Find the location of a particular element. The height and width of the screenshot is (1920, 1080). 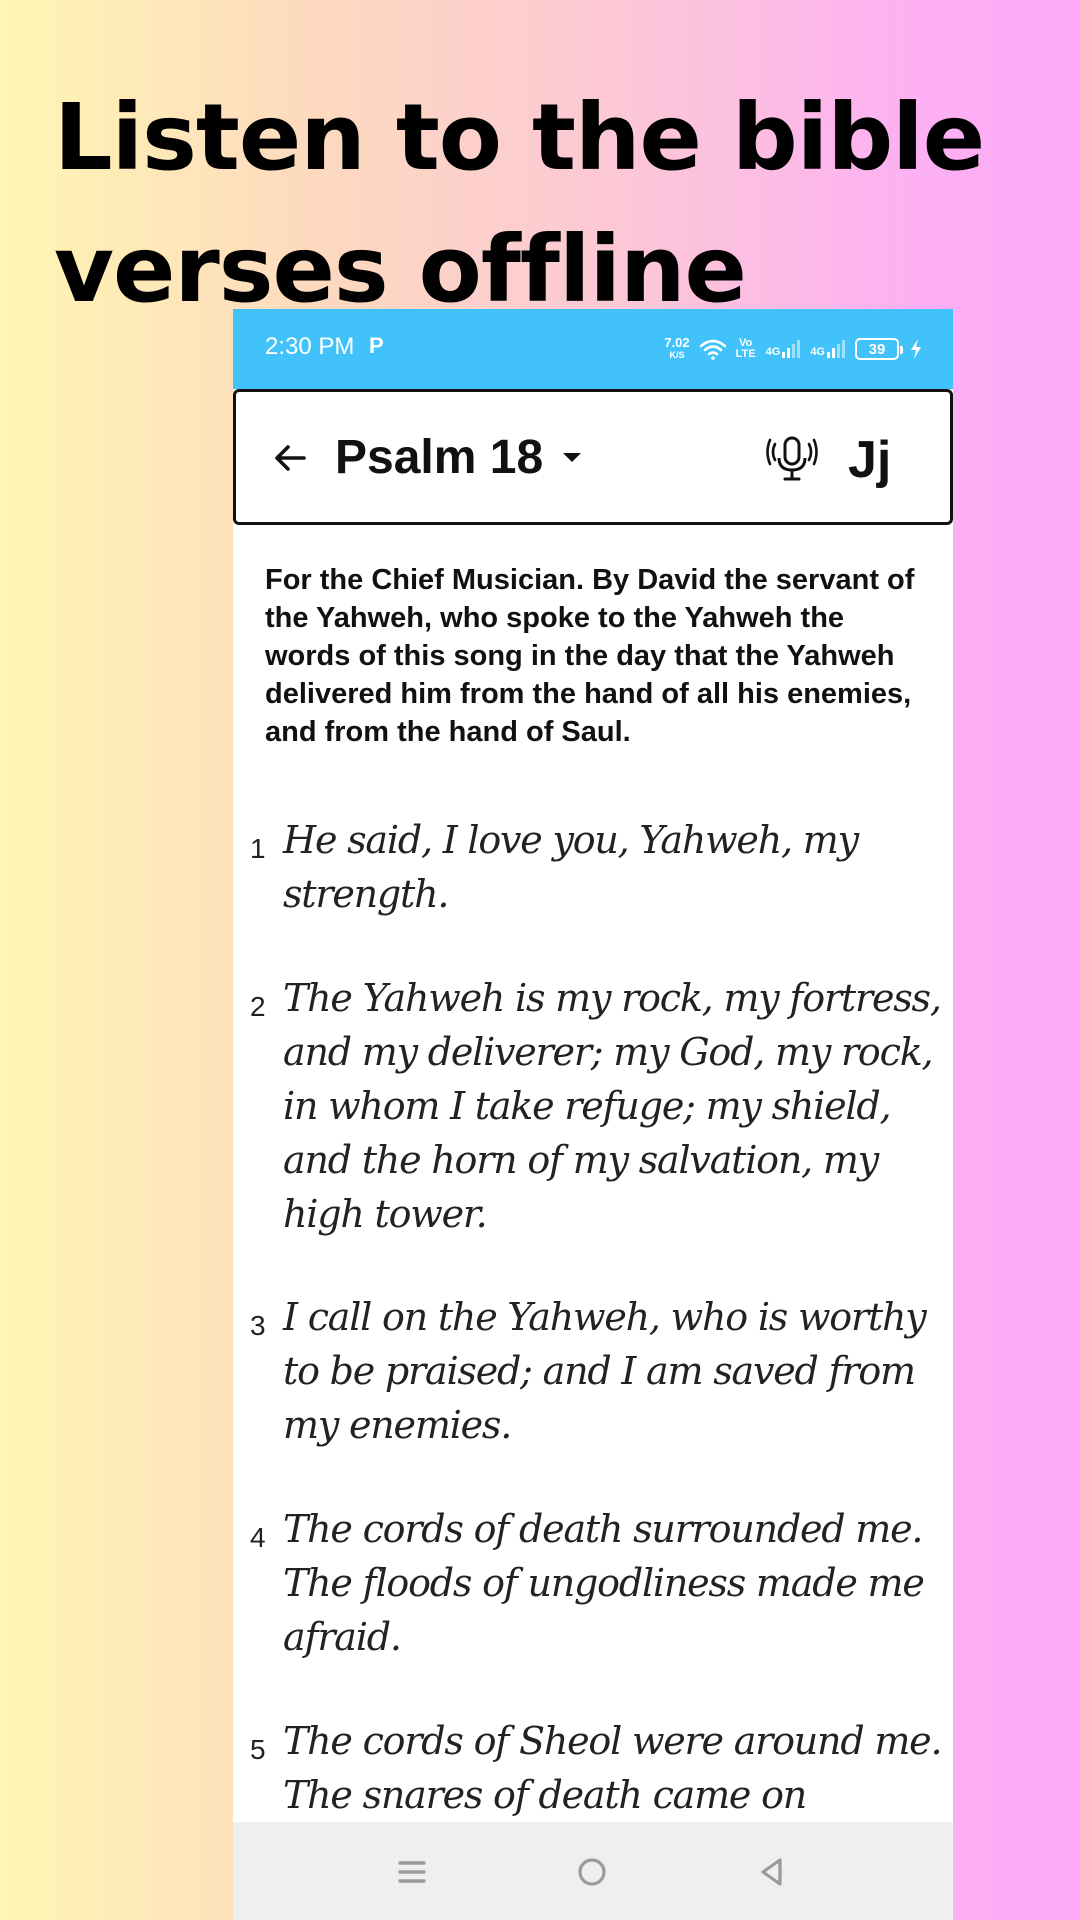

verse-number: 5 is located at coordinates (258, 1749).